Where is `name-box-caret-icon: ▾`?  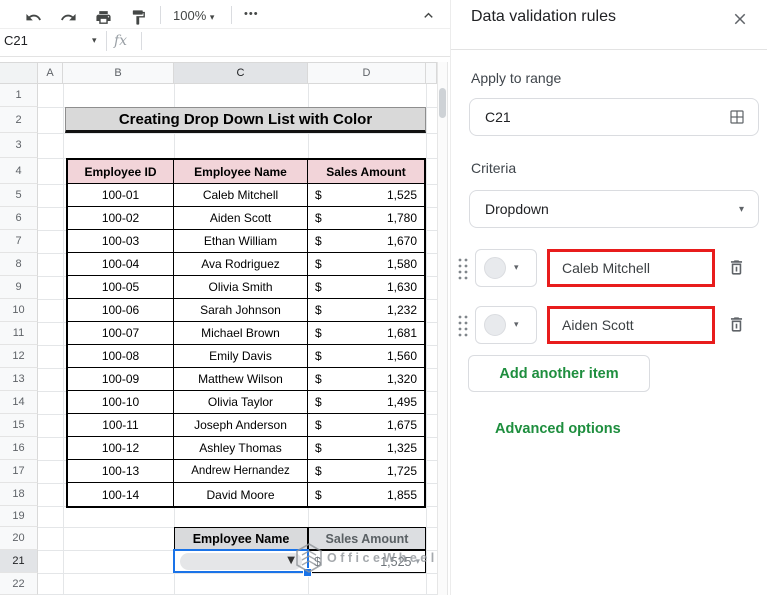
name-box-caret-icon: ▾ is located at coordinates (94, 41).